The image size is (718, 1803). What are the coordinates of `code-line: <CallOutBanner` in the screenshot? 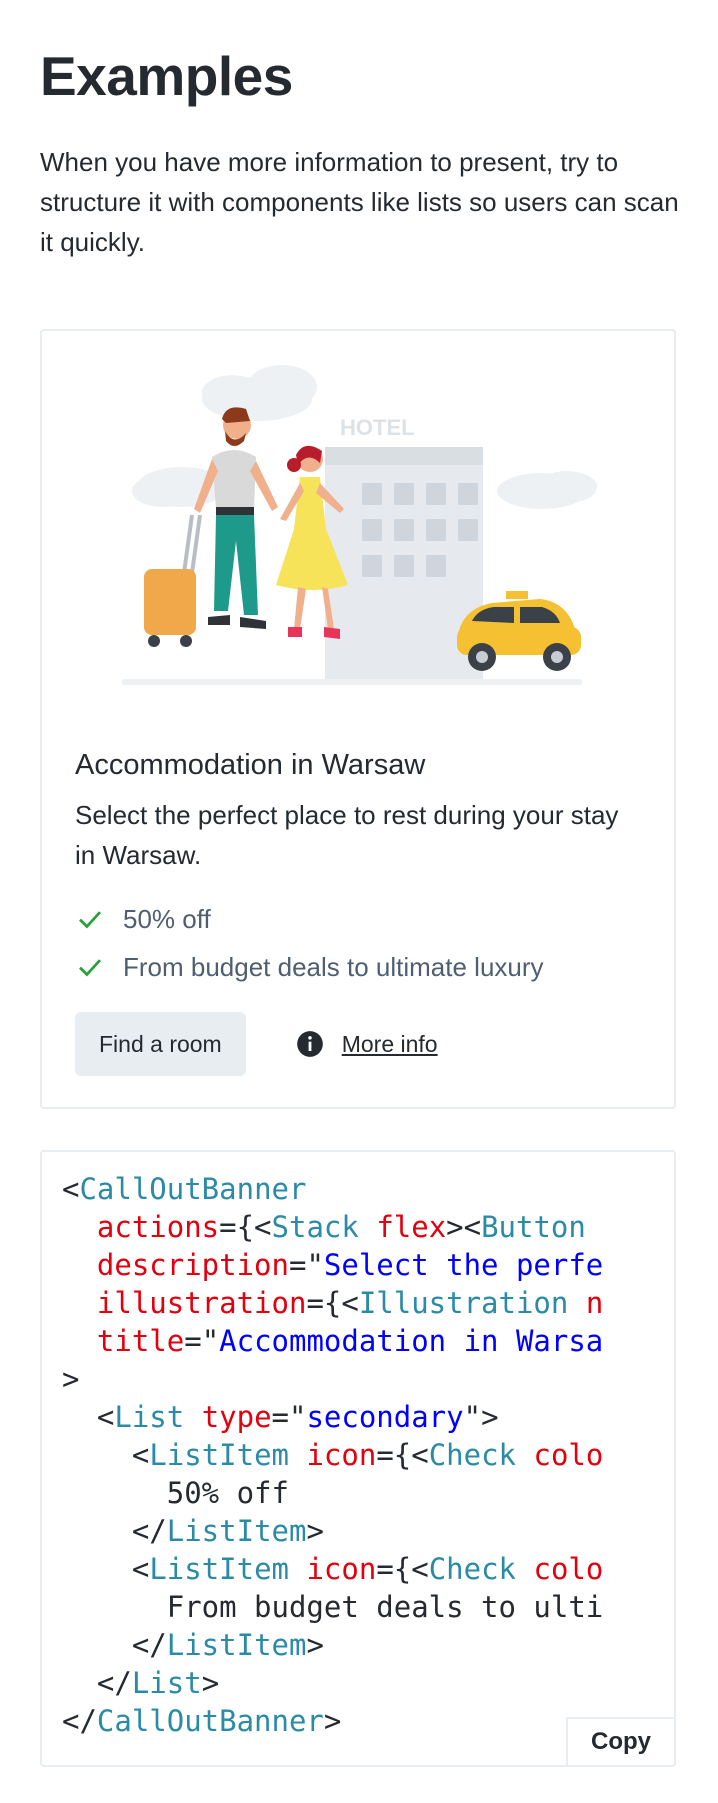 It's located at (368, 1189).